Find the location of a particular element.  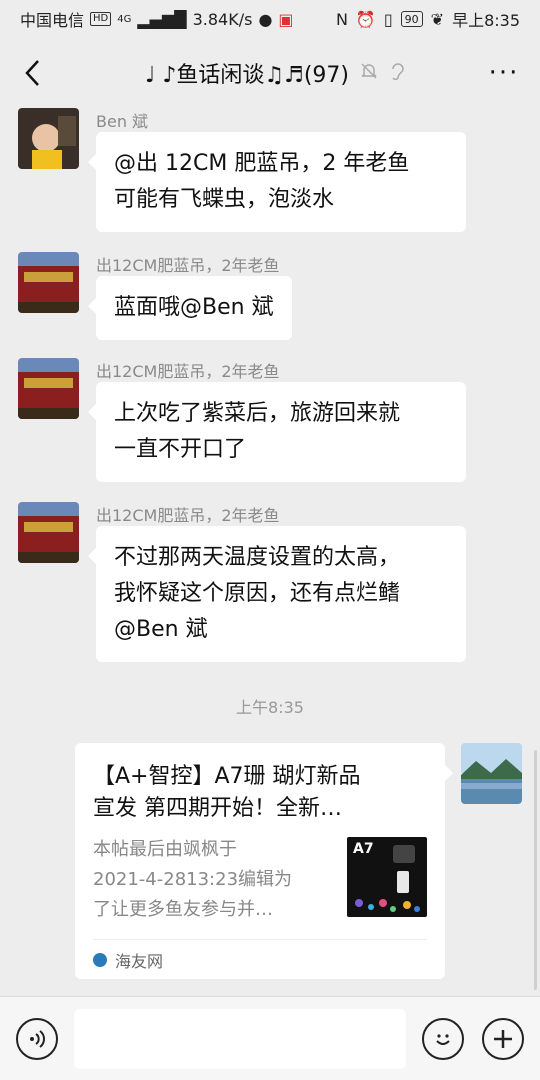

card-desc-line: 本帖最后由飒枫于 is located at coordinates (165, 849).